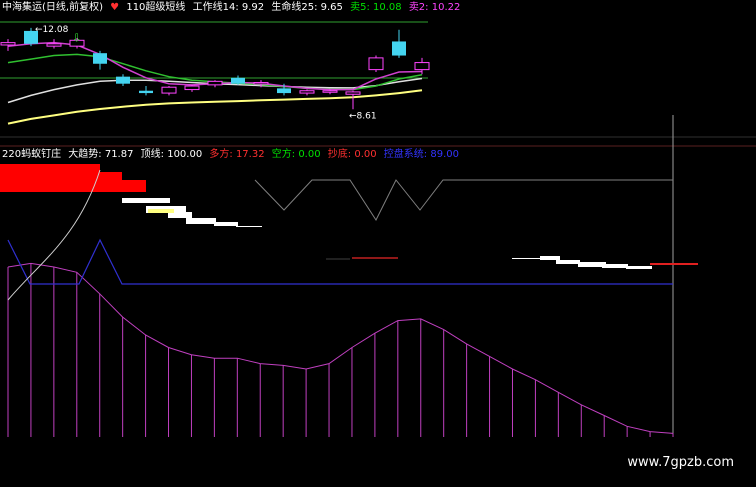  What do you see at coordinates (237, 154) in the screenshot?
I see `header-bot-3: 多方: 17.32` at bounding box center [237, 154].